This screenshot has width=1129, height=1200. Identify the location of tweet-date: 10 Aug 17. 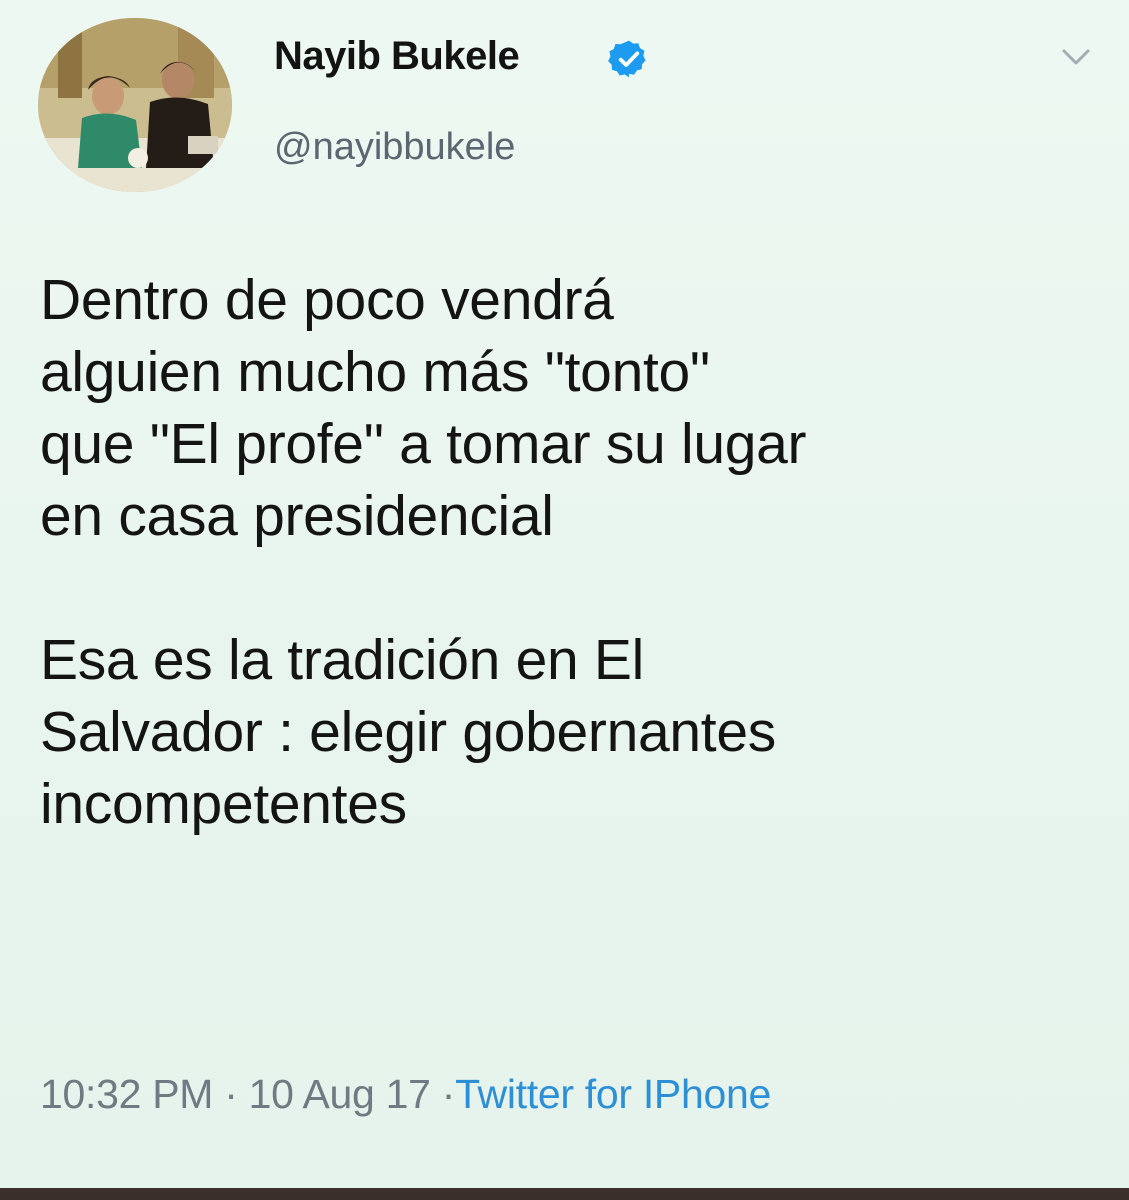
(340, 1094).